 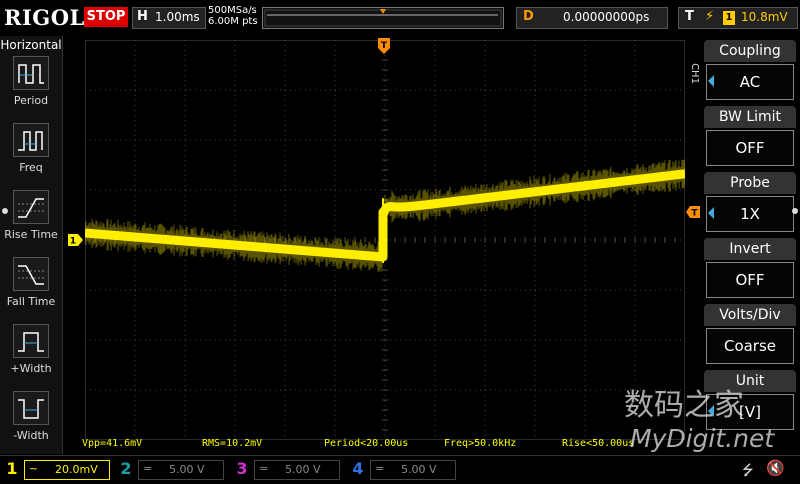 What do you see at coordinates (419, 469) in the screenshot?
I see `channel-4-scale: 5.00 V` at bounding box center [419, 469].